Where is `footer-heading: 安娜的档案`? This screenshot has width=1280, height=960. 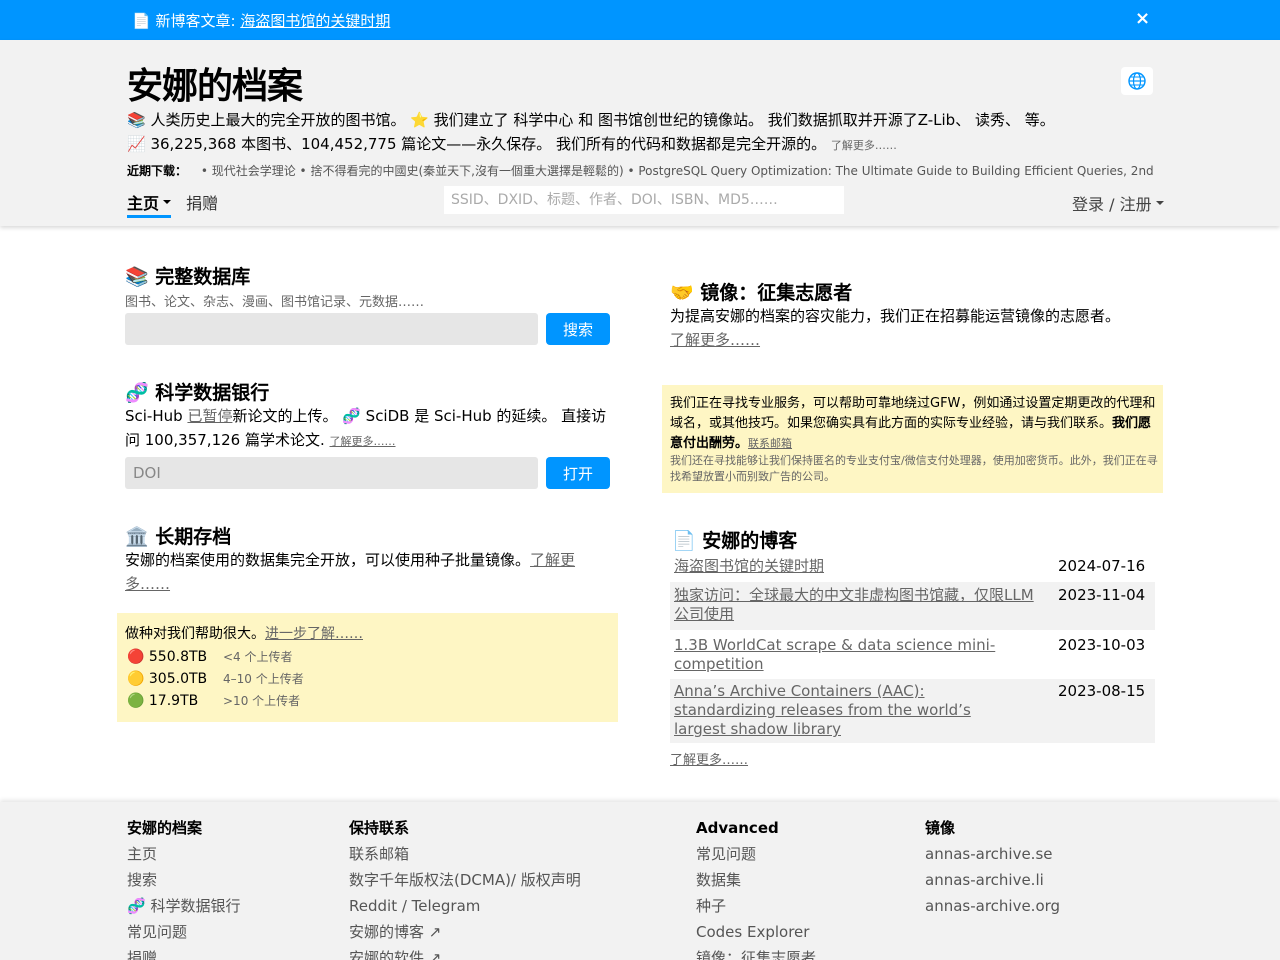 footer-heading: 安娜的档案 is located at coordinates (165, 828).